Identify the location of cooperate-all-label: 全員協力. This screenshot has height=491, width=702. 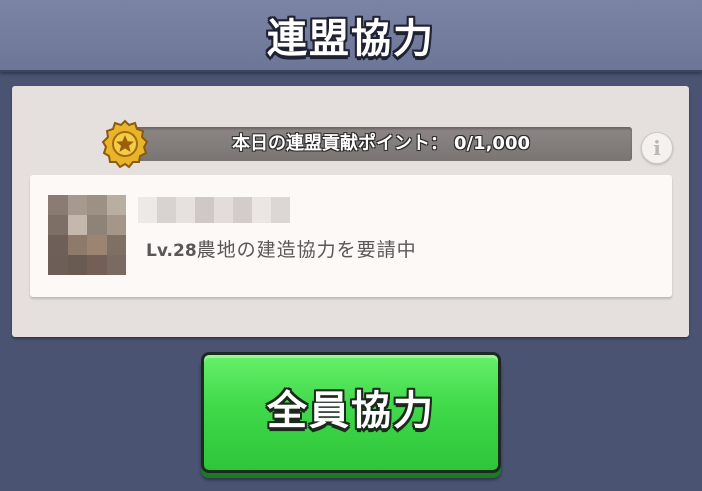
(351, 411).